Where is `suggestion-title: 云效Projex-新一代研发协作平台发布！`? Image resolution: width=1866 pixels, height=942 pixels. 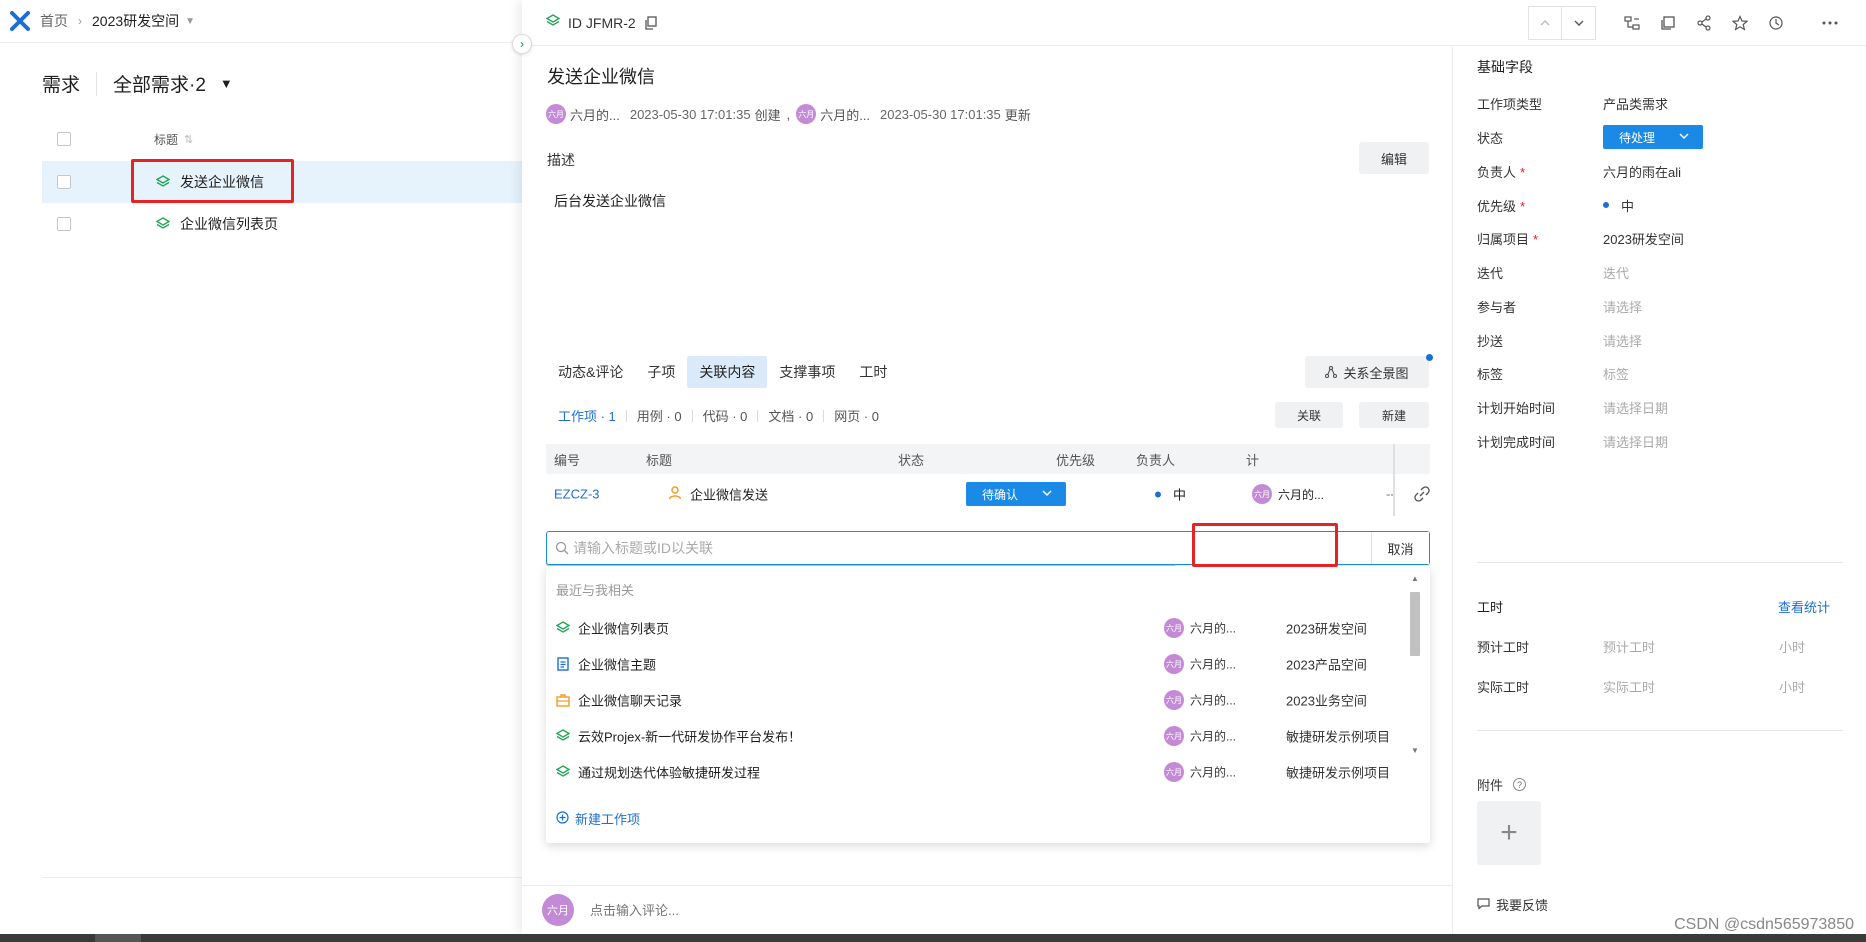
suggestion-title: 云效Projex-新一代研发协作平台发布！ is located at coordinates (690, 737).